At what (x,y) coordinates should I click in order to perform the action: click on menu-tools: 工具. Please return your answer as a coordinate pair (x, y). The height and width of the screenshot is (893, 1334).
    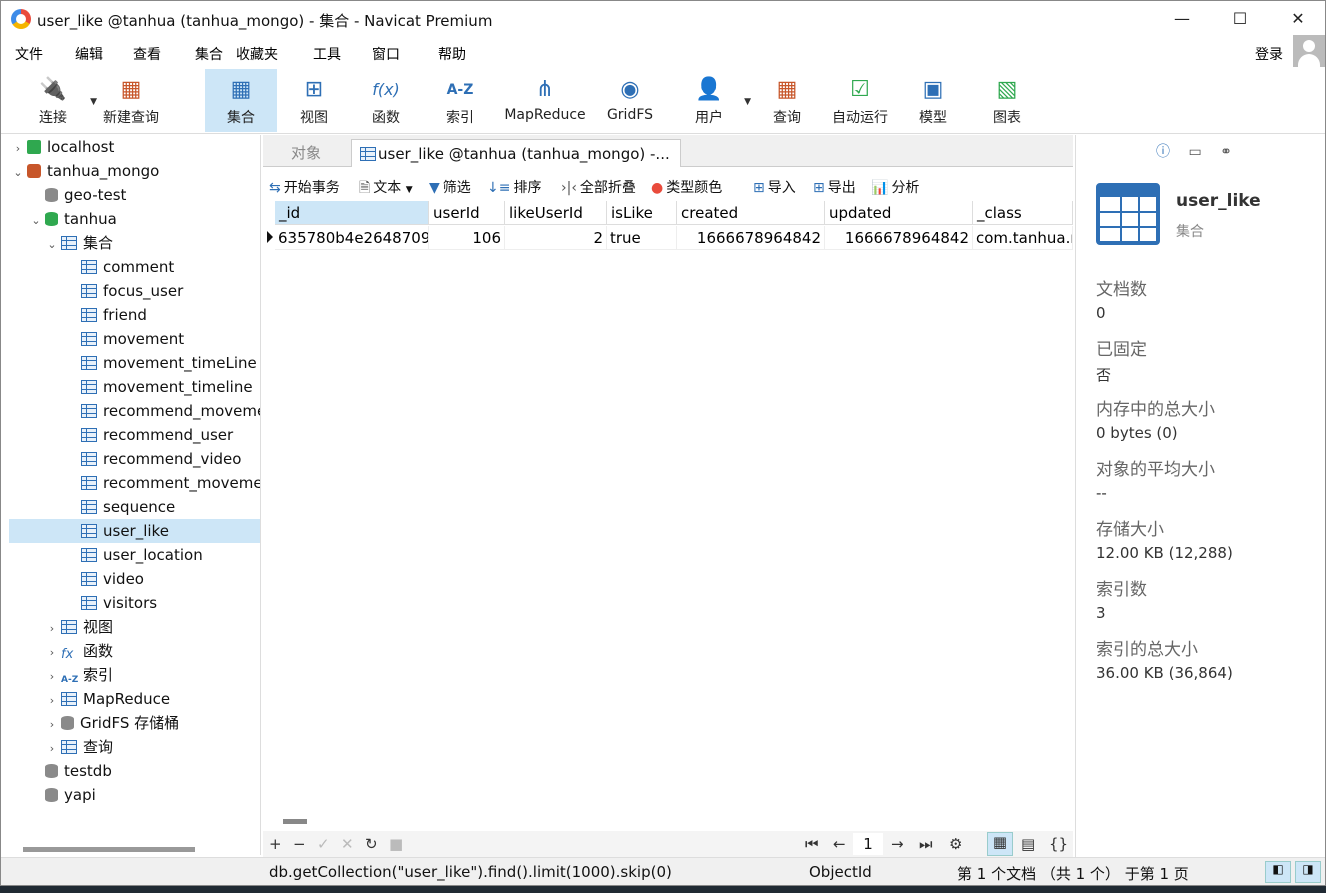
    Looking at the image, I should click on (327, 54).